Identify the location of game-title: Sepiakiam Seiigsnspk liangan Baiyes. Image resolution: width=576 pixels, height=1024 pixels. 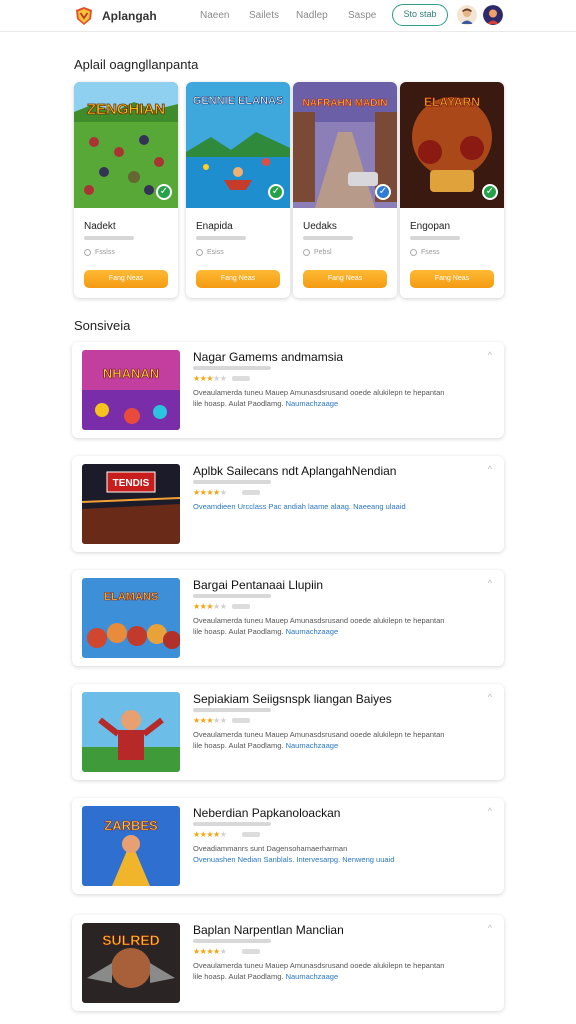
(292, 699).